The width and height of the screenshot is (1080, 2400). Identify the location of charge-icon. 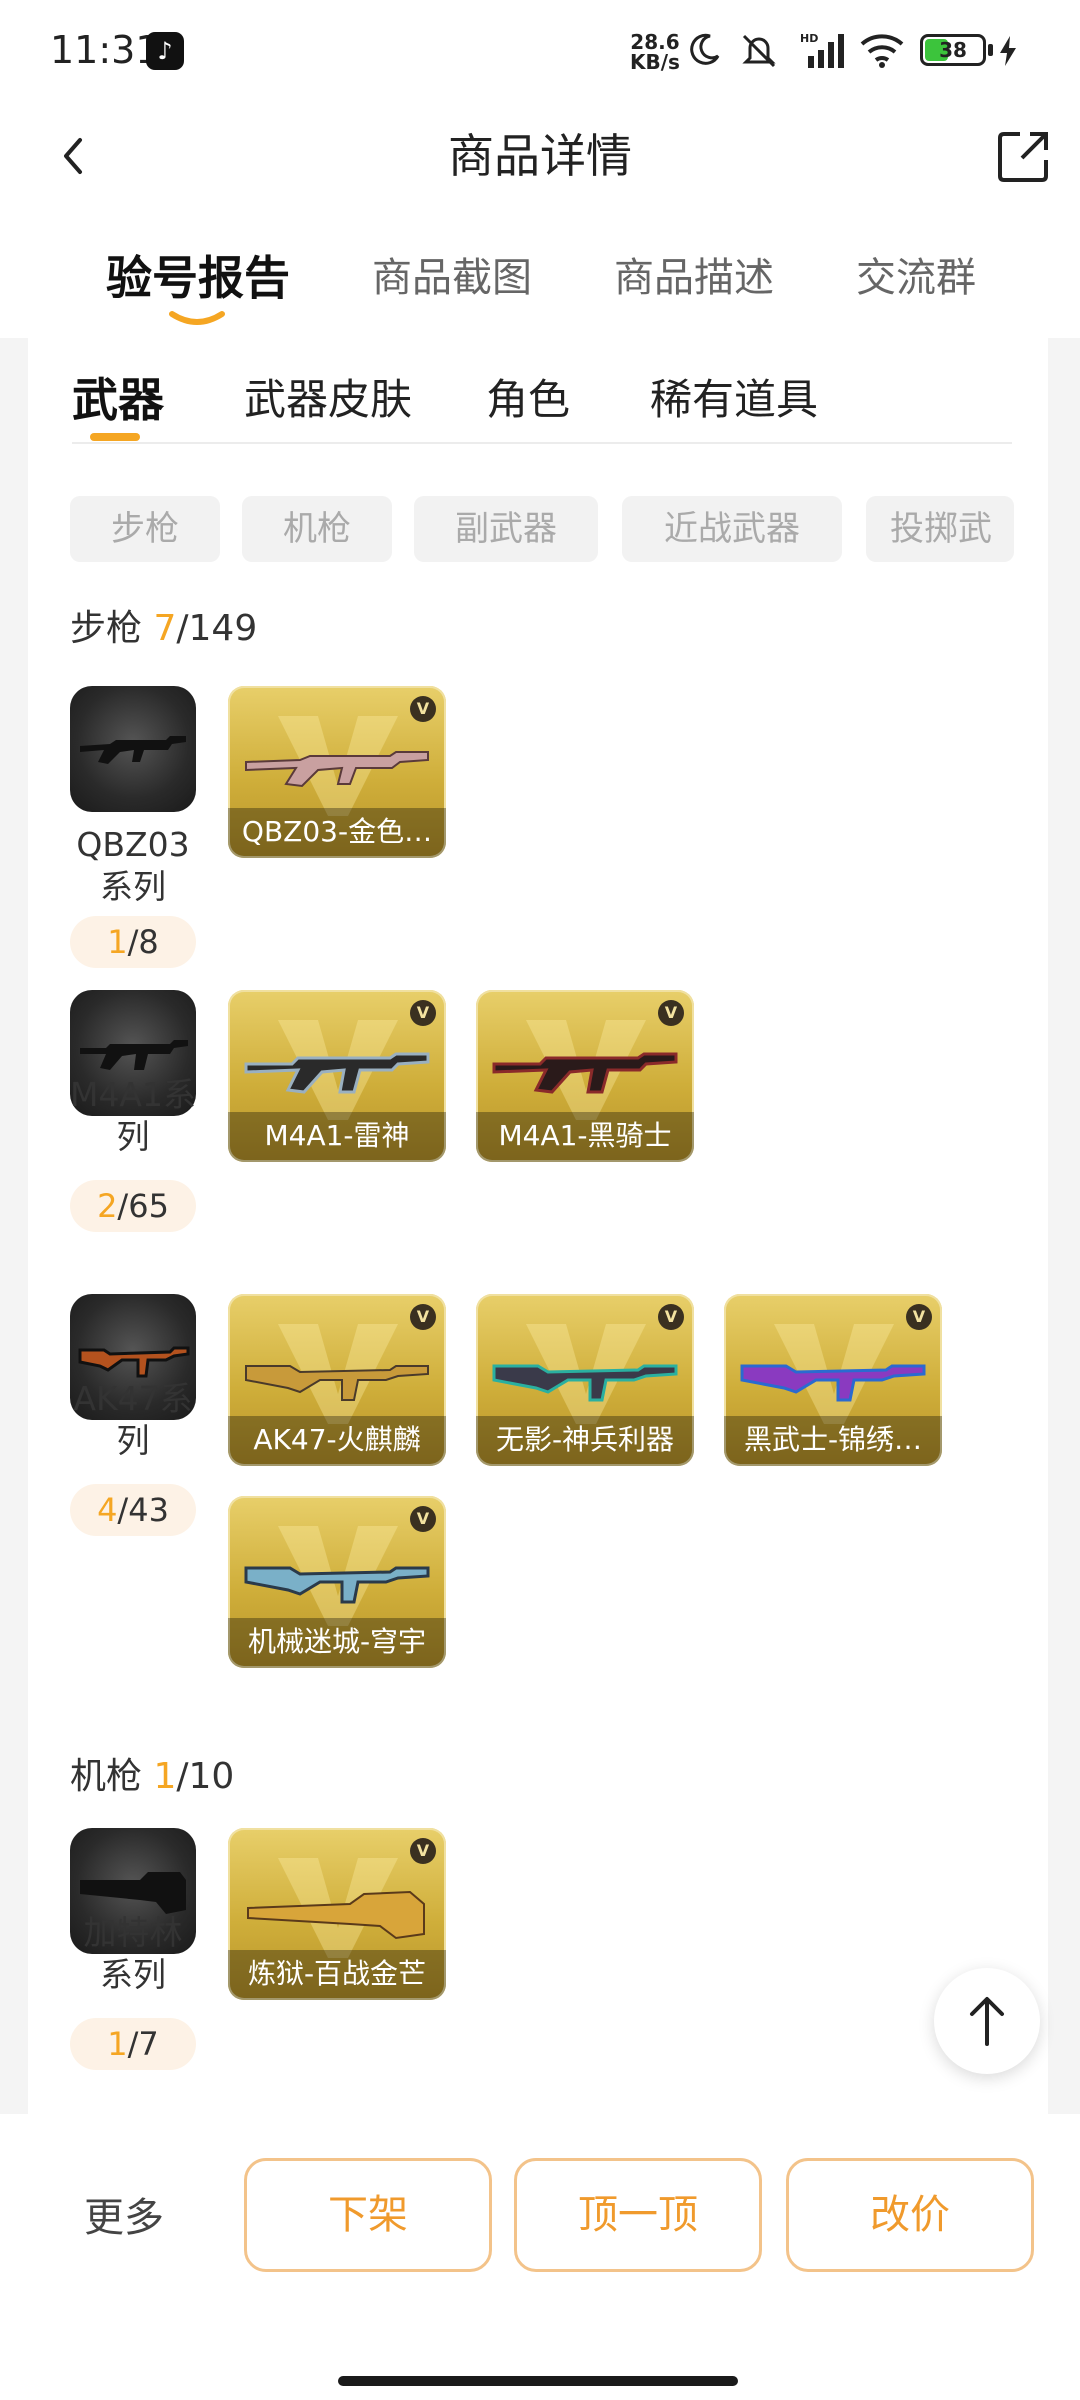
(1008, 51).